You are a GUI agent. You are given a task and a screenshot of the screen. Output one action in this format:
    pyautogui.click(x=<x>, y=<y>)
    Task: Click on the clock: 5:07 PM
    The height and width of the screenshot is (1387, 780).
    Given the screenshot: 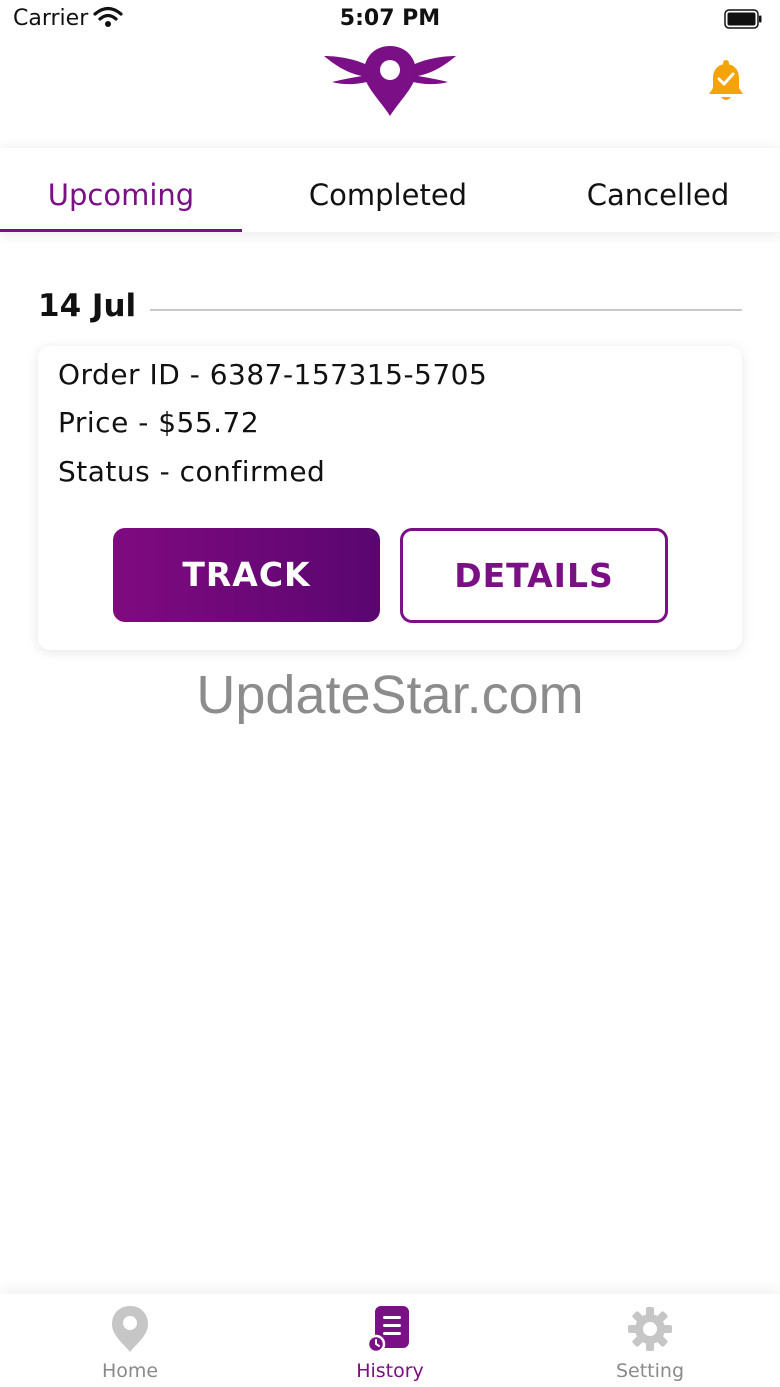 What is the action you would take?
    pyautogui.click(x=390, y=18)
    